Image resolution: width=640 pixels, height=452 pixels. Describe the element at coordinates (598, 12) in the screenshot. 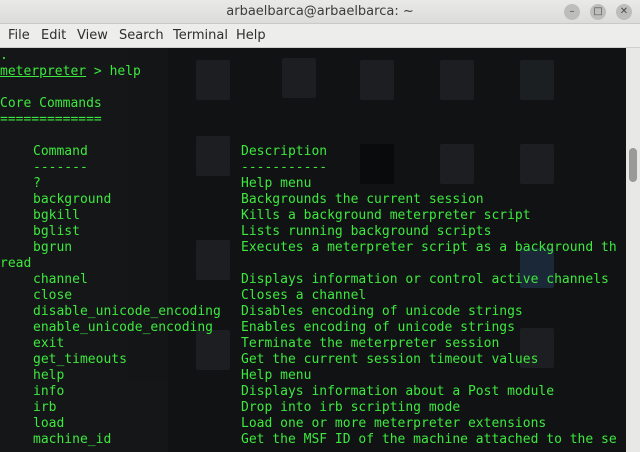

I see `maximize-icon: □` at that location.